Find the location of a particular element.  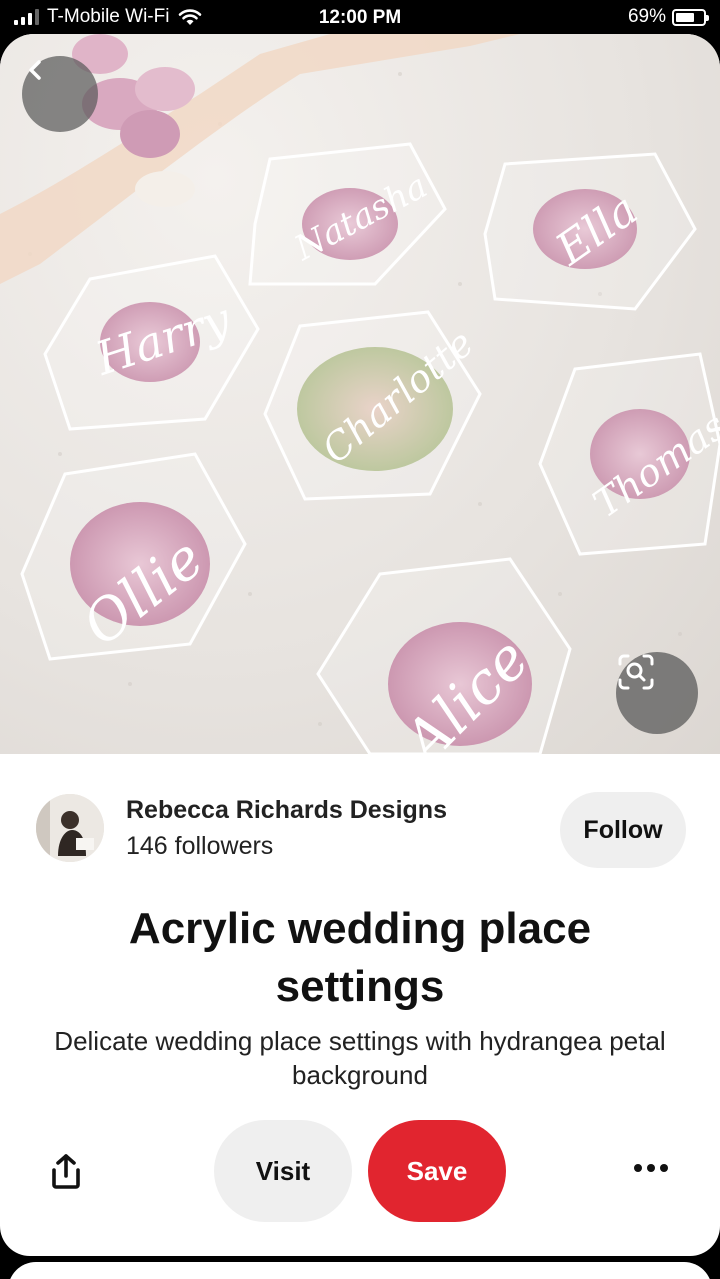

save-button: Save is located at coordinates (437, 1171).